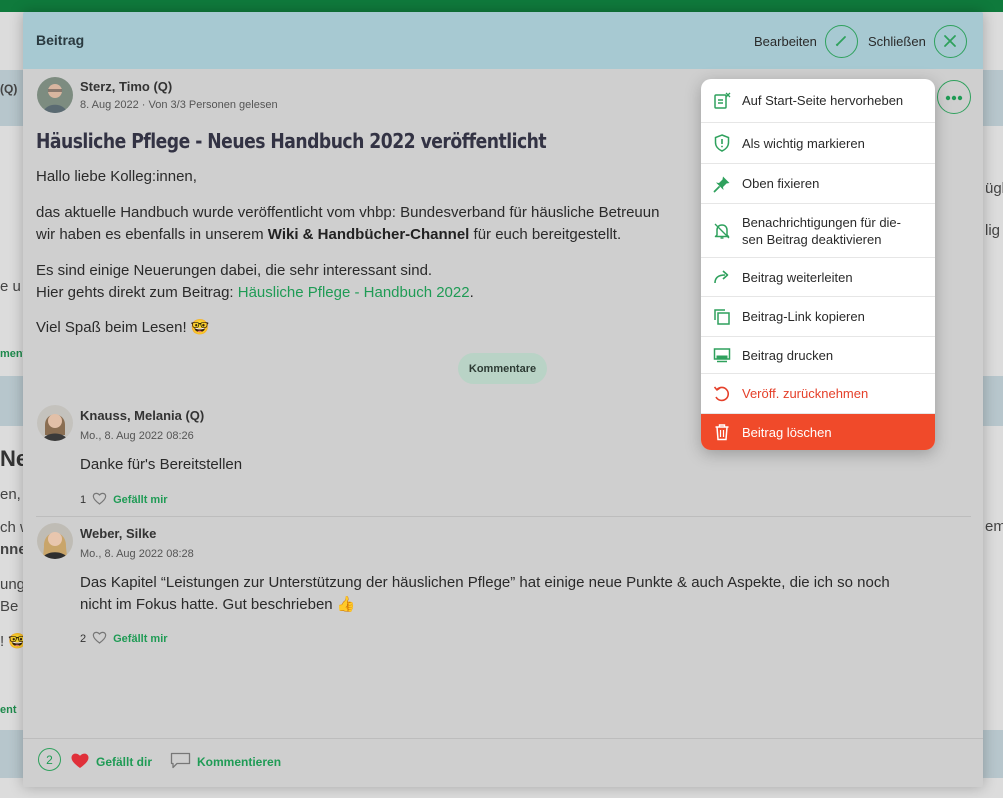 Image resolution: width=1003 pixels, height=798 pixels. I want to click on more-dots-icon, so click(954, 97).